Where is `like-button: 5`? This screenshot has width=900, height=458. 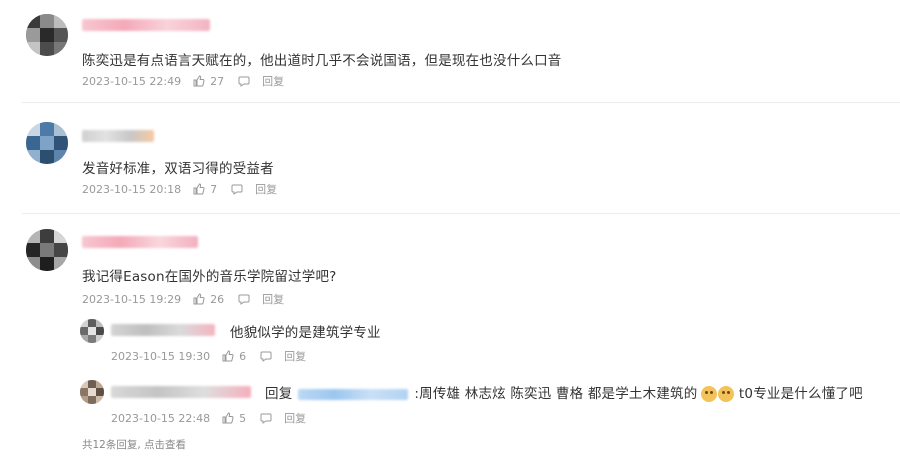
like-button: 5 is located at coordinates (234, 418).